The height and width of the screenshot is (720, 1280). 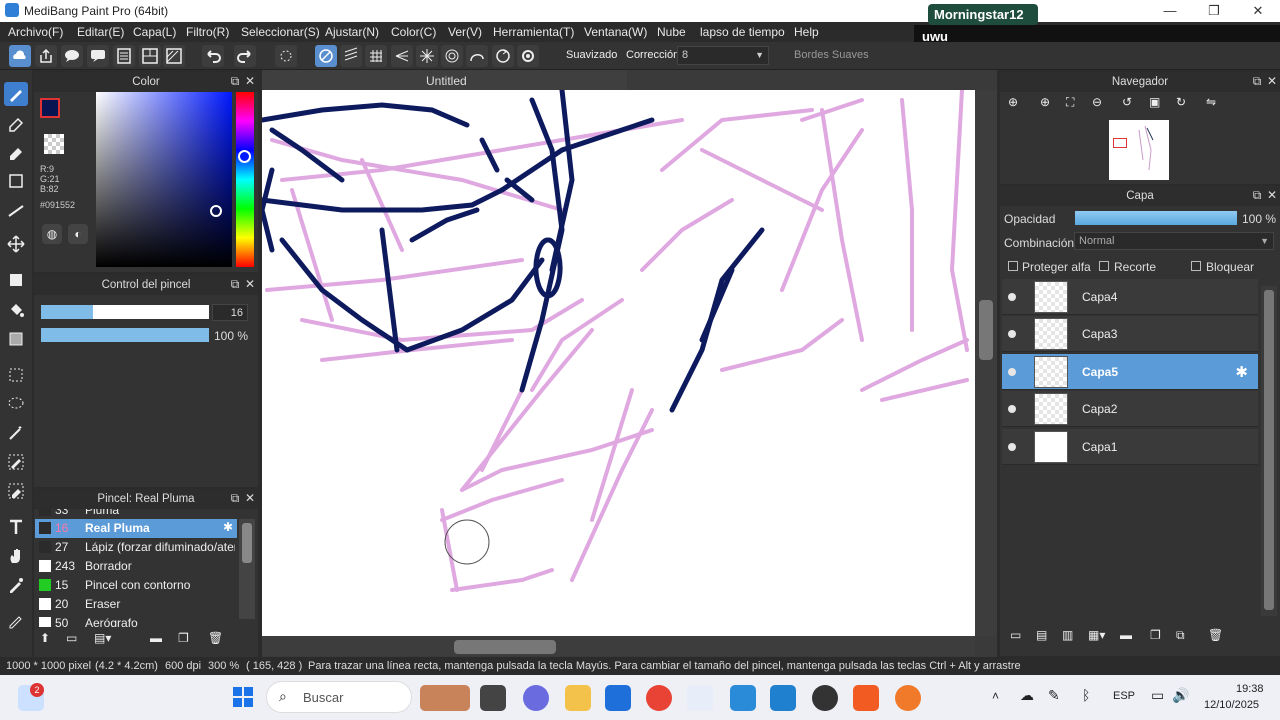 What do you see at coordinates (16, 433) in the screenshot?
I see `magic-wand-icon` at bounding box center [16, 433].